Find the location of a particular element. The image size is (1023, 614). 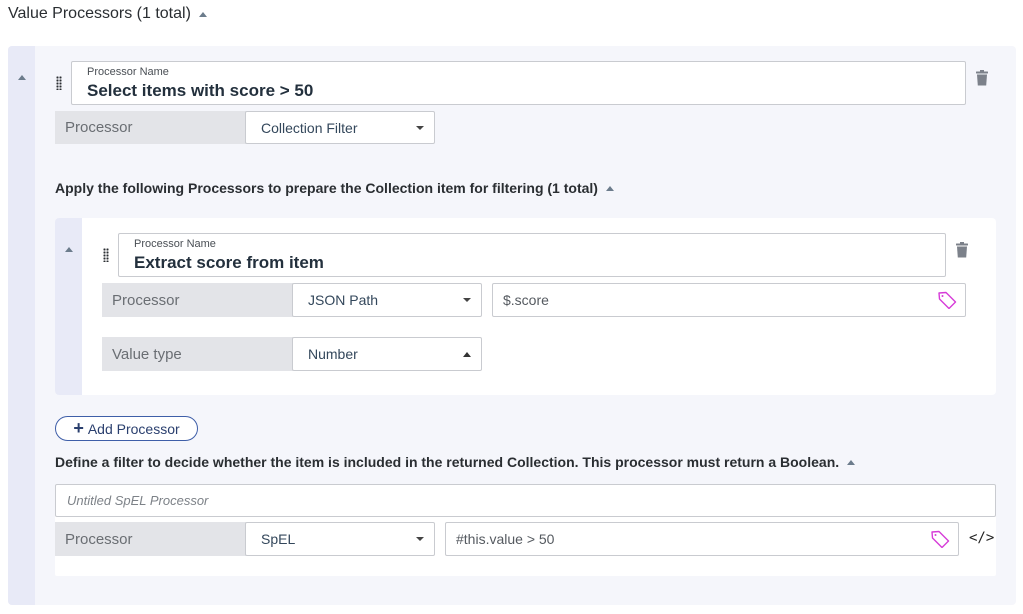

processor-collapse-rail is located at coordinates (21, 325).